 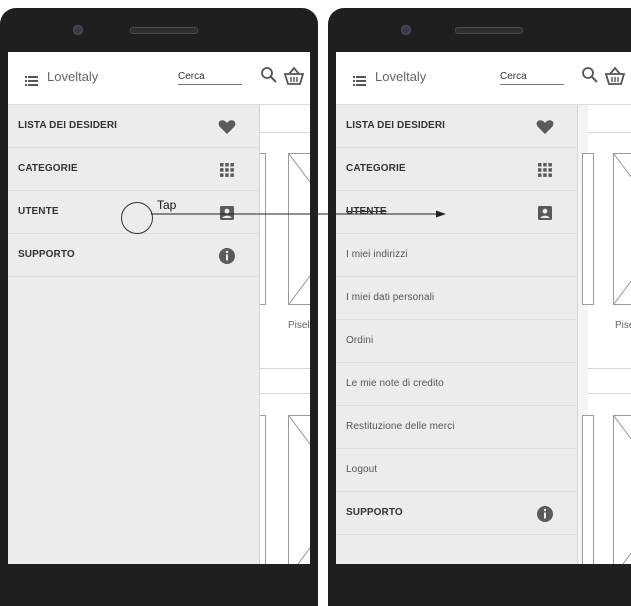 What do you see at coordinates (456, 255) in the screenshot?
I see `drawer-item-addresses: I miei indirizzi` at bounding box center [456, 255].